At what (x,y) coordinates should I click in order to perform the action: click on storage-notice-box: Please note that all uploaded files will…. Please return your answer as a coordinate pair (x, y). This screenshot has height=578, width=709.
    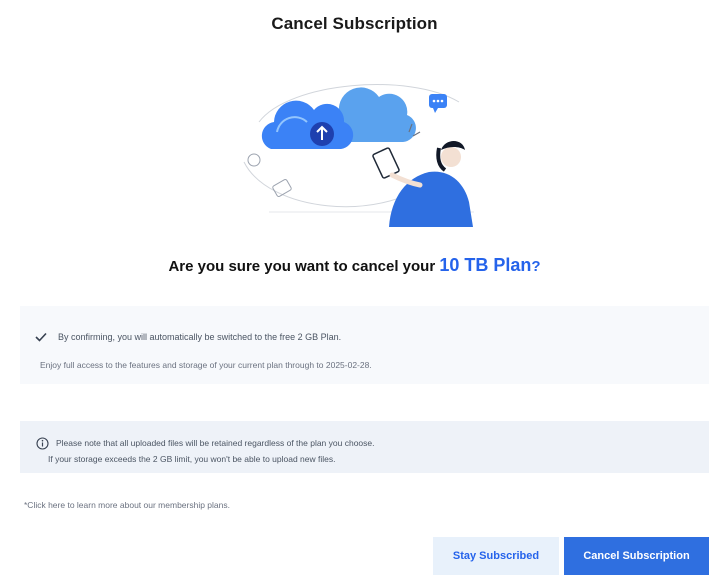
    Looking at the image, I should click on (364, 447).